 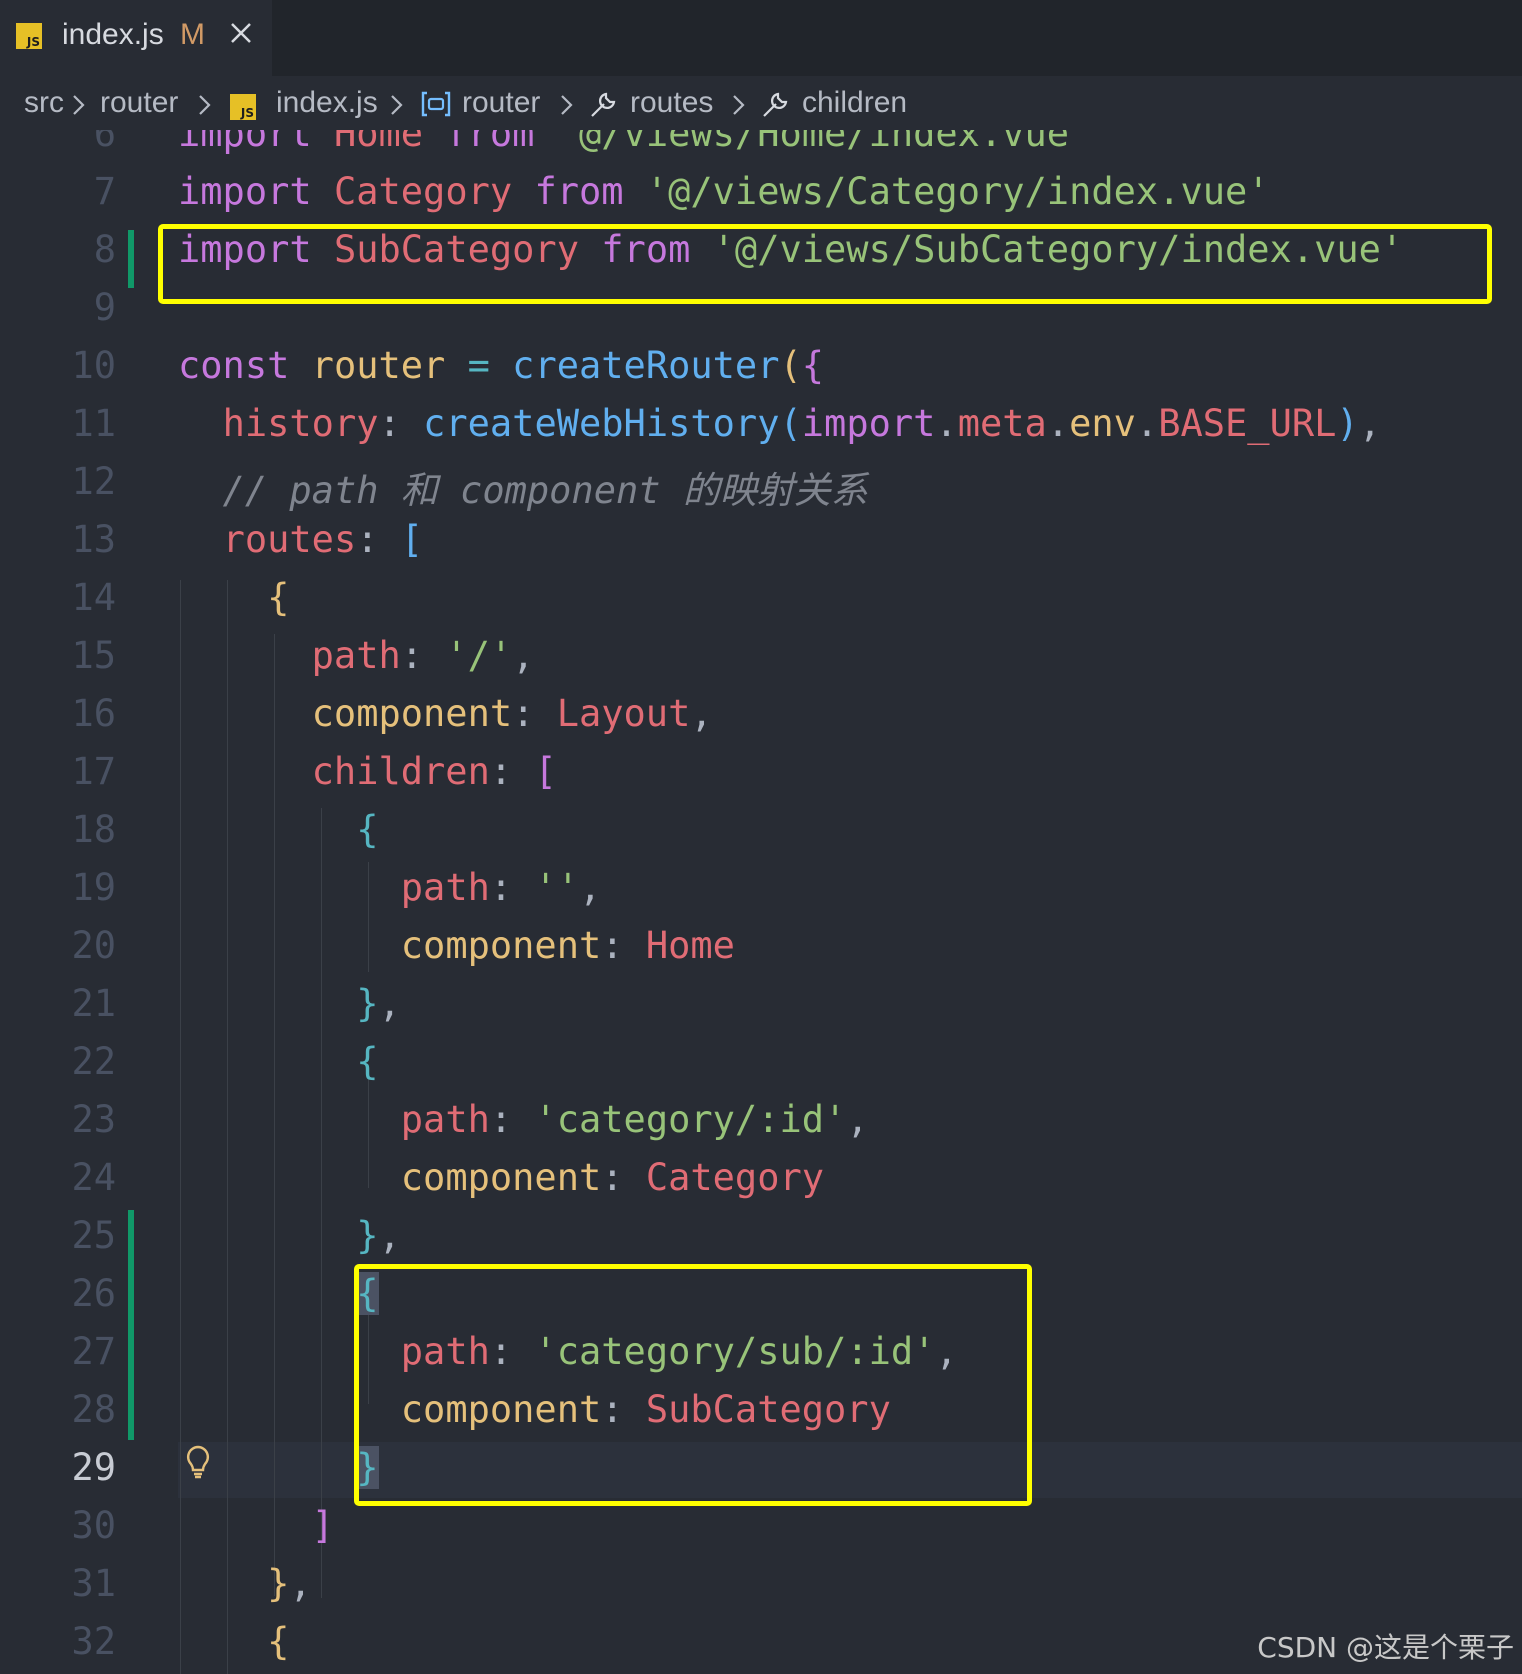 I want to click on line-number: 18, so click(x=93, y=829).